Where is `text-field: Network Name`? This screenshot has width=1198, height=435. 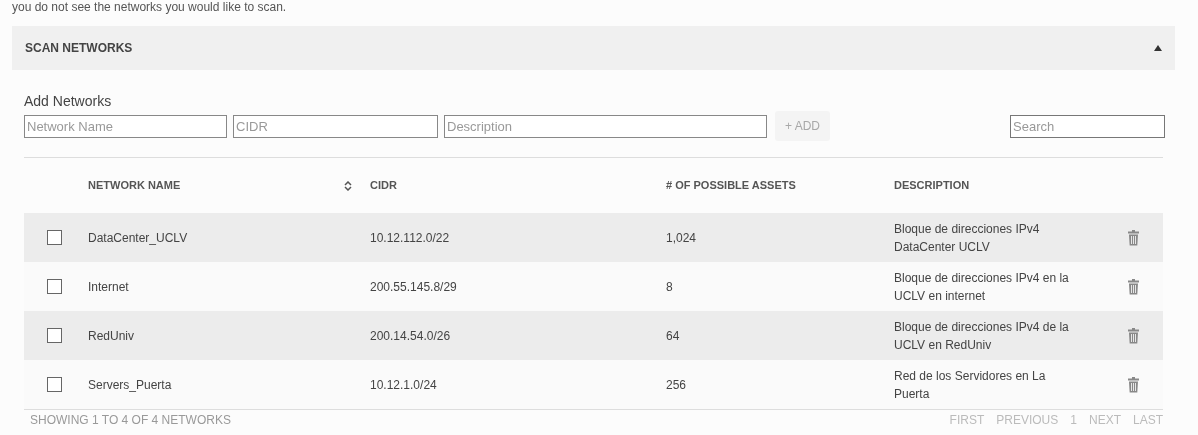 text-field: Network Name is located at coordinates (125, 126).